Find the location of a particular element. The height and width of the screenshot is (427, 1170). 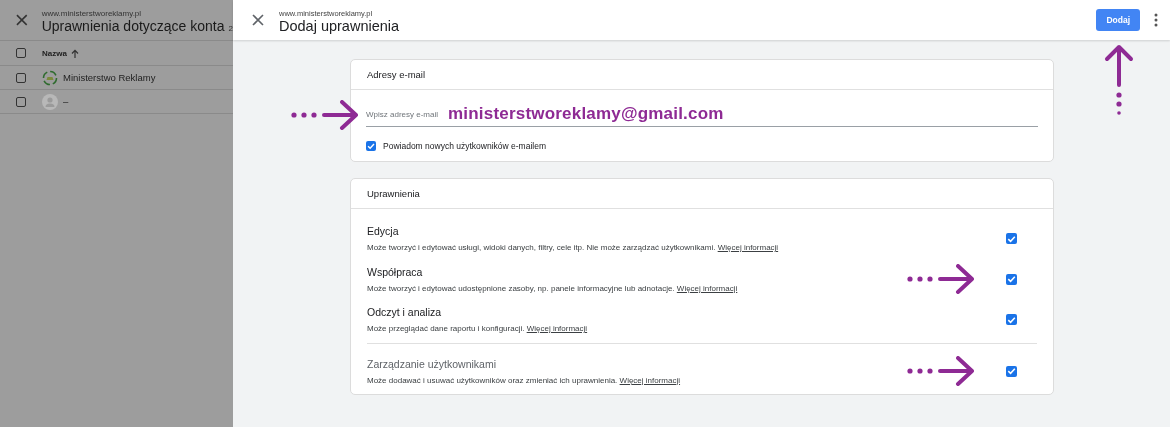

add-button: Dodaj is located at coordinates (1118, 20).